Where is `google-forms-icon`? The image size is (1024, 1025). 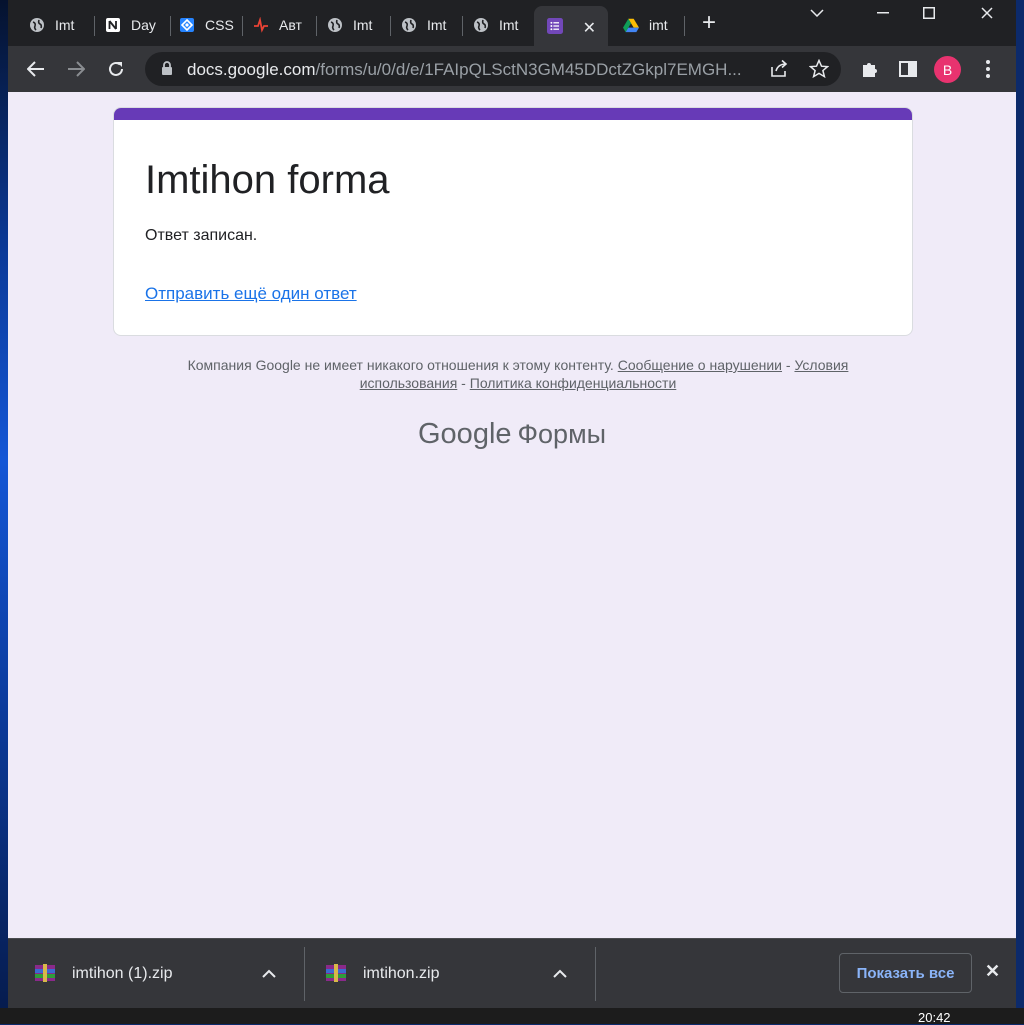 google-forms-icon is located at coordinates (555, 26).